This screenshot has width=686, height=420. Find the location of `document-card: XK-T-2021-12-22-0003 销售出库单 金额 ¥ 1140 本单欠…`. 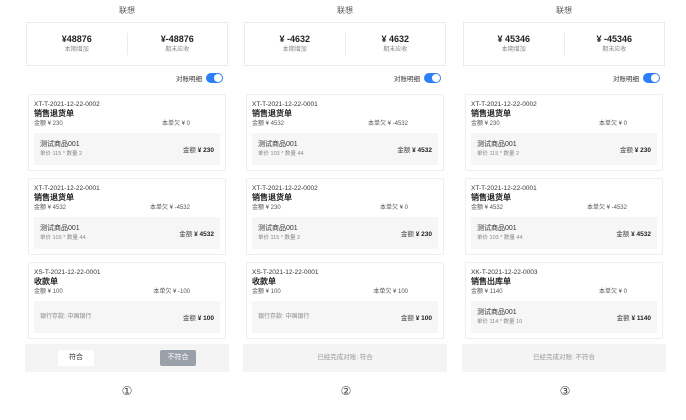

document-card: XK-T-2021-12-22-0003 销售出库单 金额 ¥ 1140 本单欠… is located at coordinates (564, 300).